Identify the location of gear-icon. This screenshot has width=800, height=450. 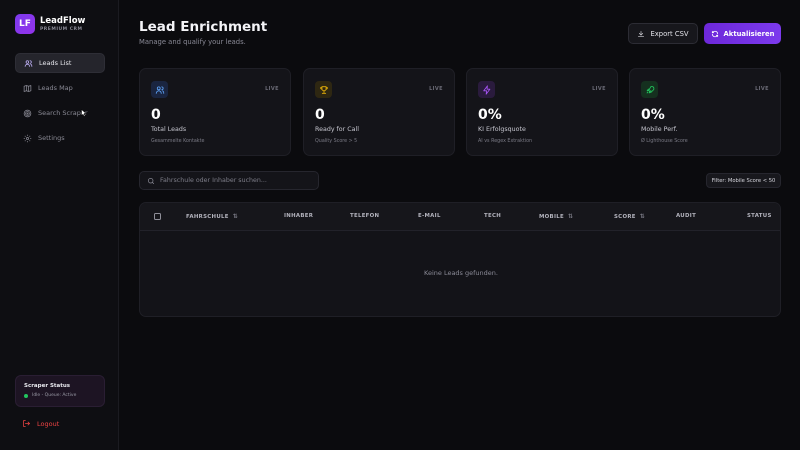
(27, 138).